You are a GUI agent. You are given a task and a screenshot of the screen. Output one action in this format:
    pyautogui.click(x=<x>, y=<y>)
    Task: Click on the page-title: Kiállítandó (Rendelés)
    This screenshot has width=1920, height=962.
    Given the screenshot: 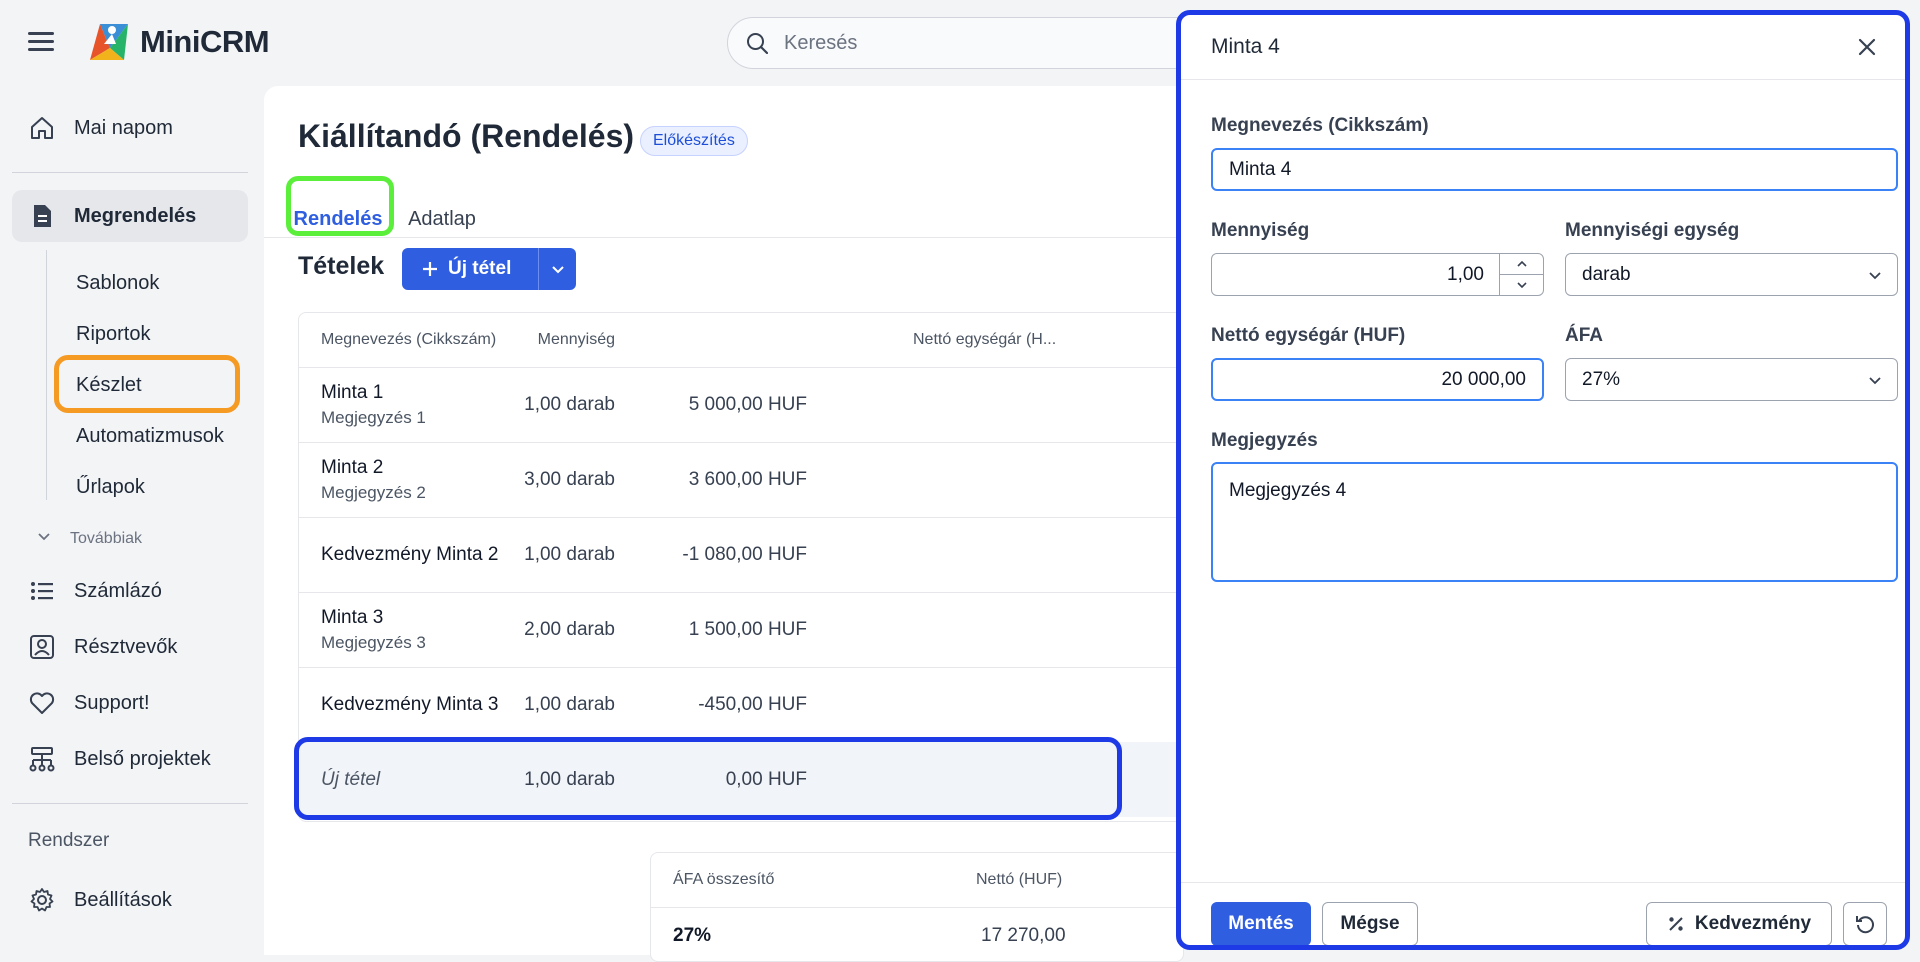 What is the action you would take?
    pyautogui.click(x=466, y=136)
    